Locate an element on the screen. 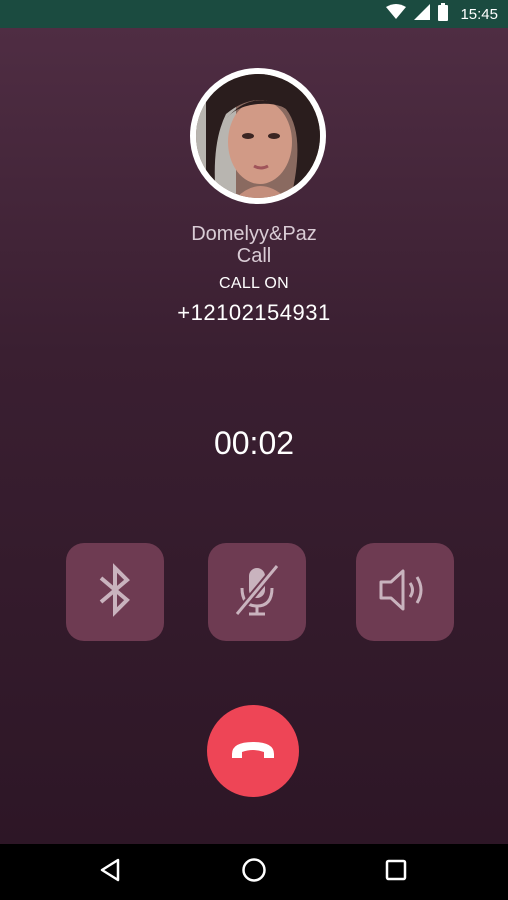  avatar is located at coordinates (258, 136).